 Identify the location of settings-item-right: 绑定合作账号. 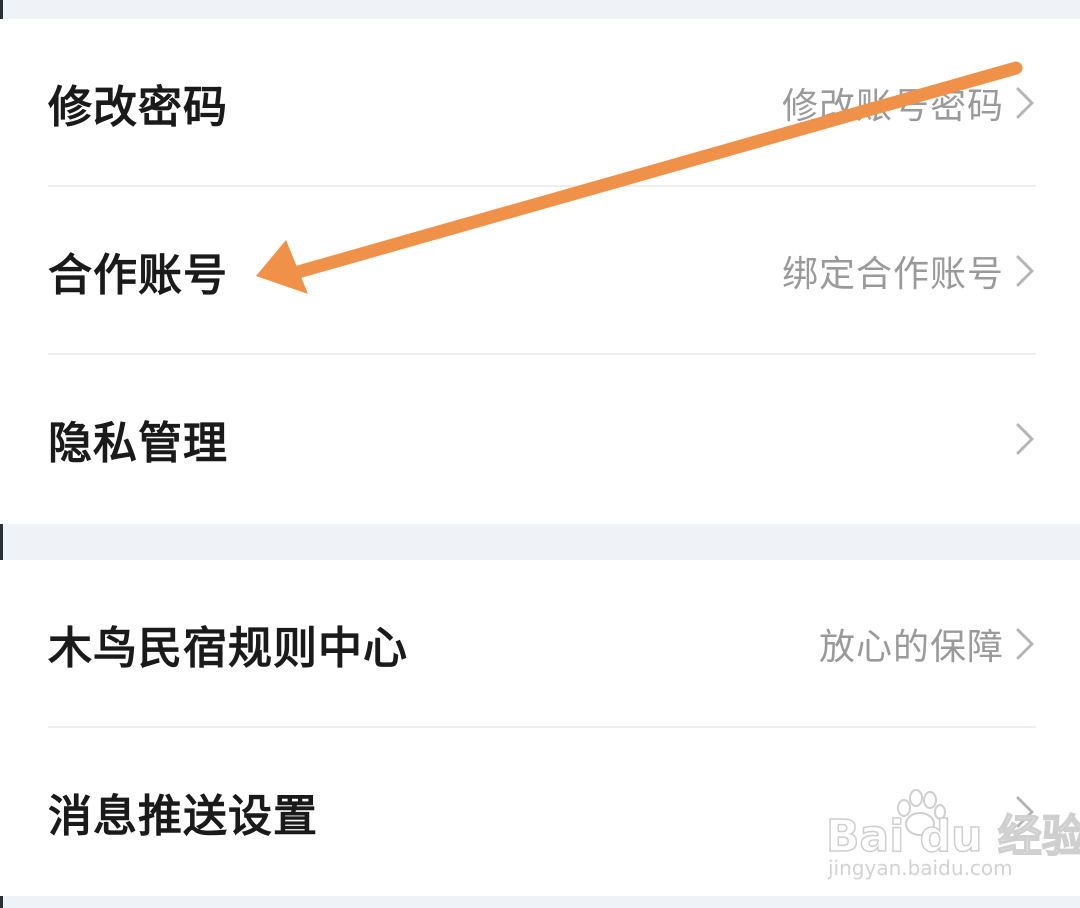
(909, 271).